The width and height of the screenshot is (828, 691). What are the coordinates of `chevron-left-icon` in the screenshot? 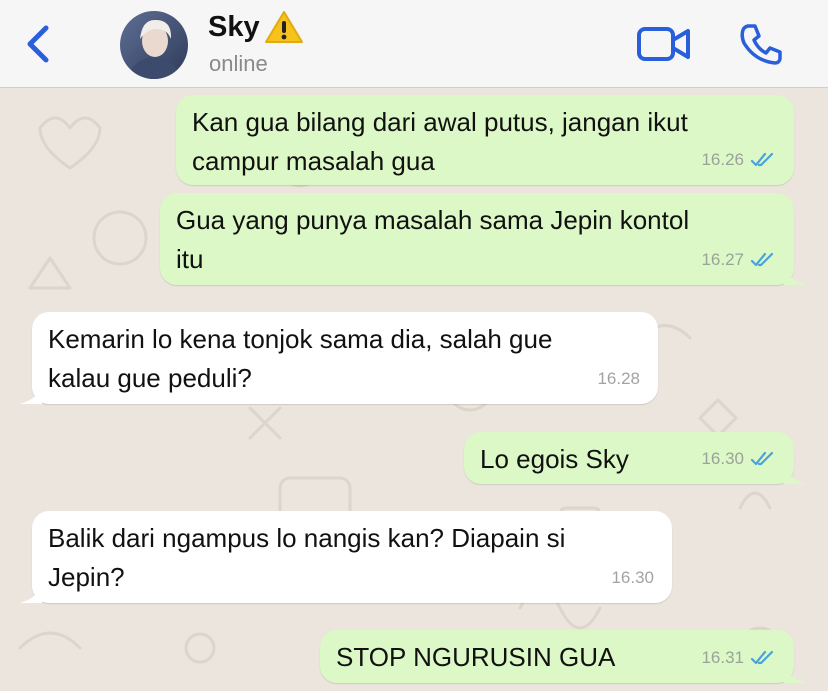 It's located at (39, 44).